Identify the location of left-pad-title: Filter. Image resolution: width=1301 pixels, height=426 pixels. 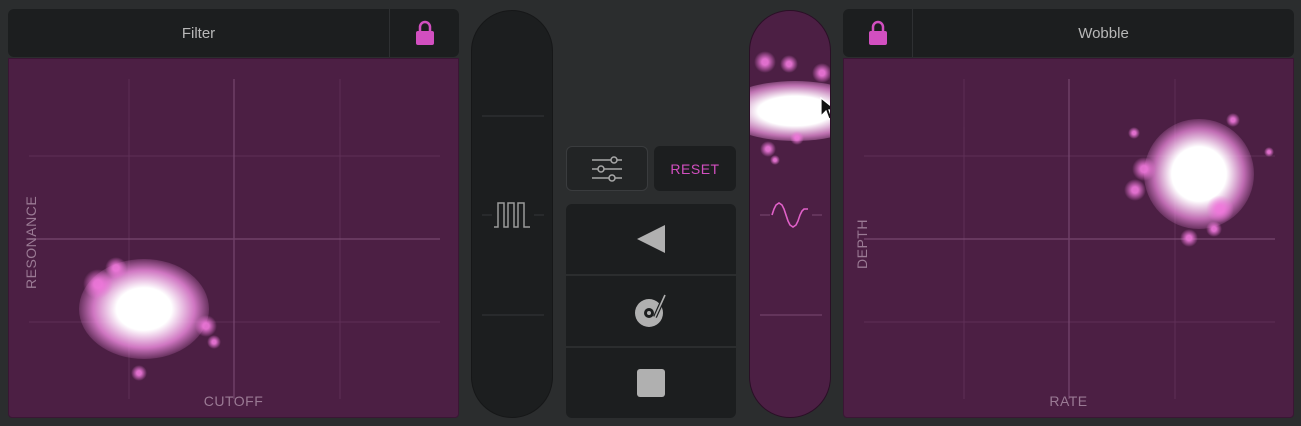
(198, 33).